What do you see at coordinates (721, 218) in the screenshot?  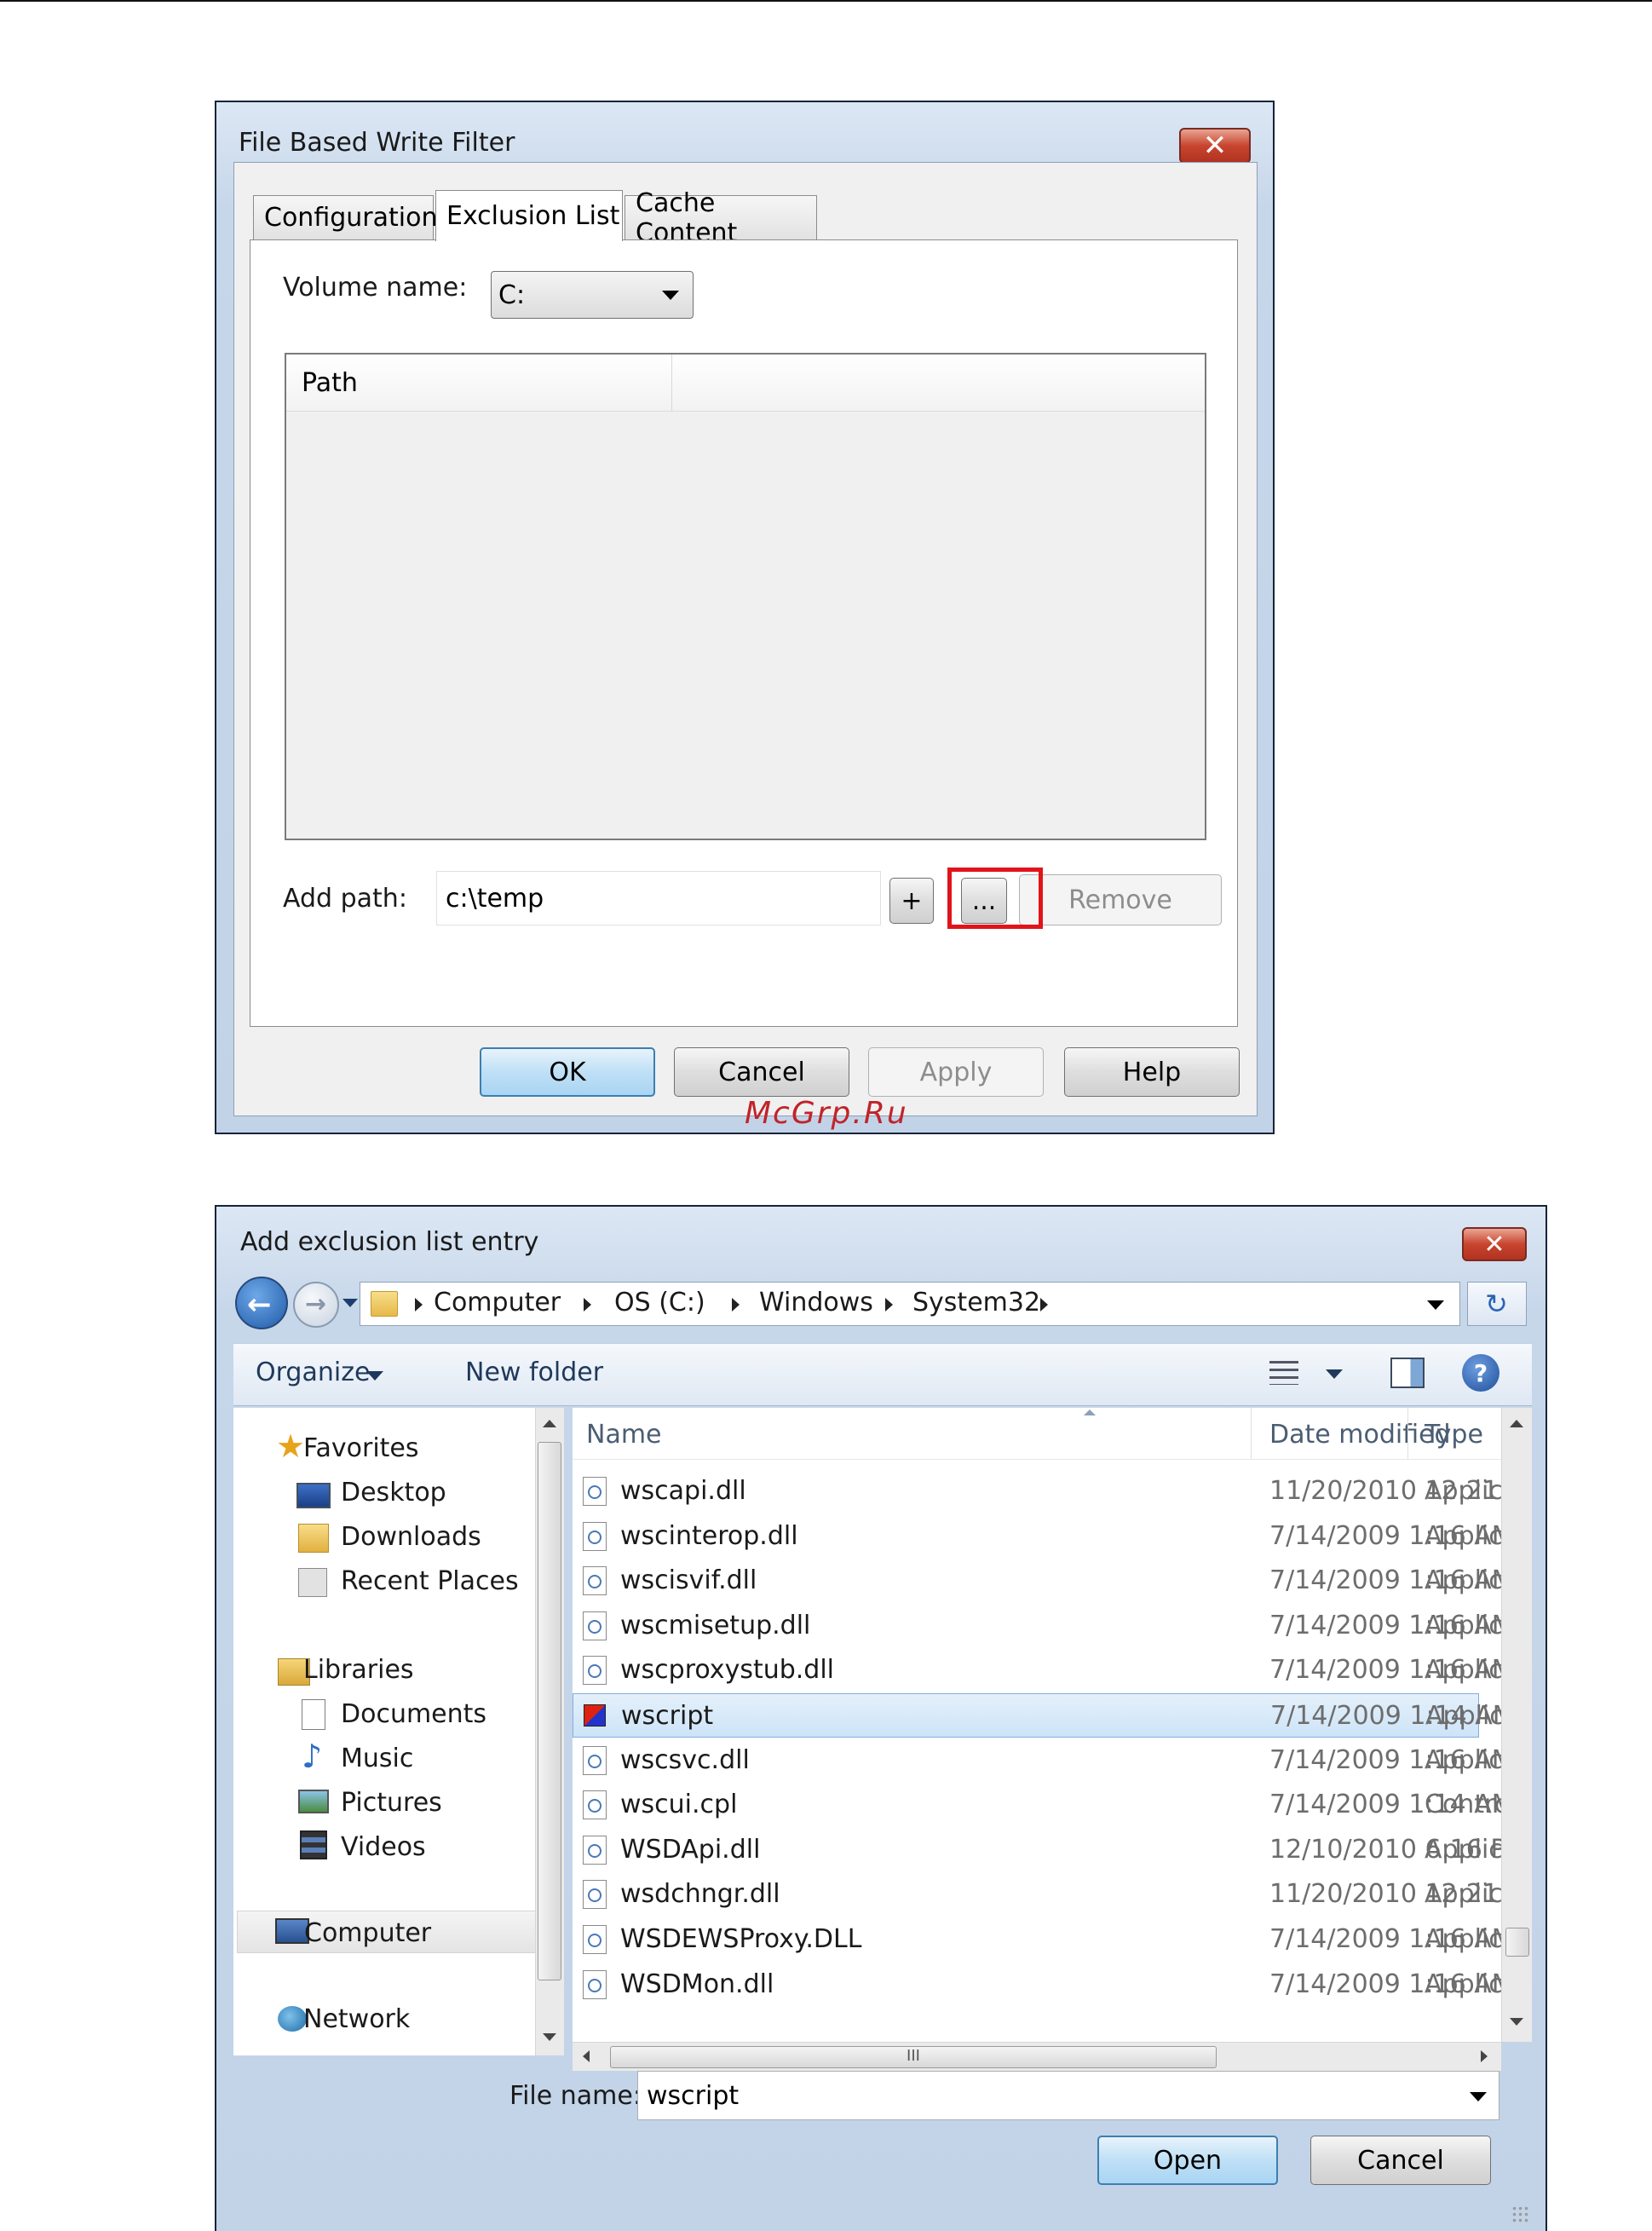 I see `tab-cache-content: Cache Content` at bounding box center [721, 218].